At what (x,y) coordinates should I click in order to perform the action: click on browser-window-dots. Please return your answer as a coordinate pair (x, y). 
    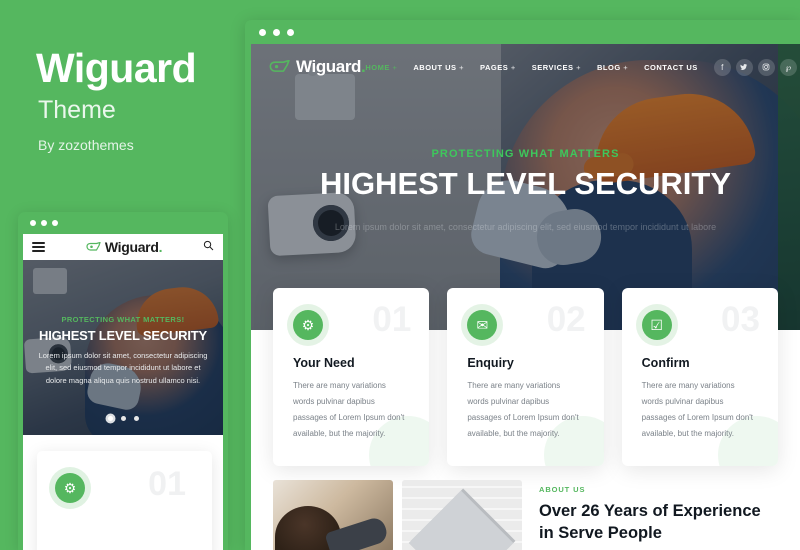
    Looking at the image, I should click on (276, 32).